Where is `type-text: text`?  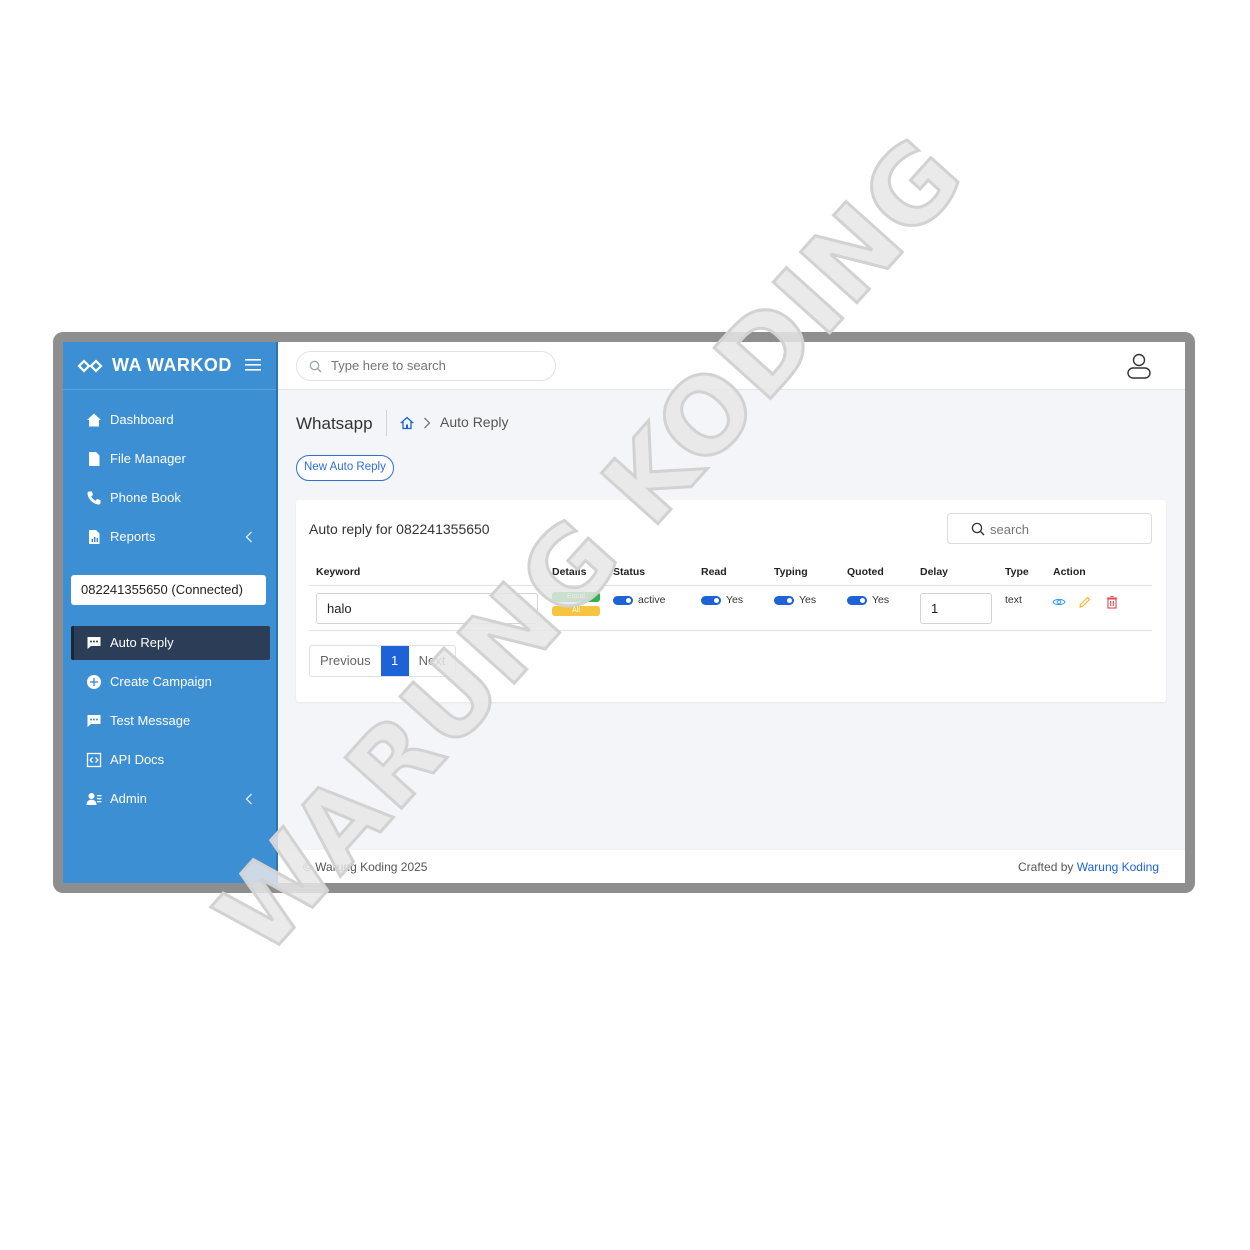
type-text: text is located at coordinates (1013, 600).